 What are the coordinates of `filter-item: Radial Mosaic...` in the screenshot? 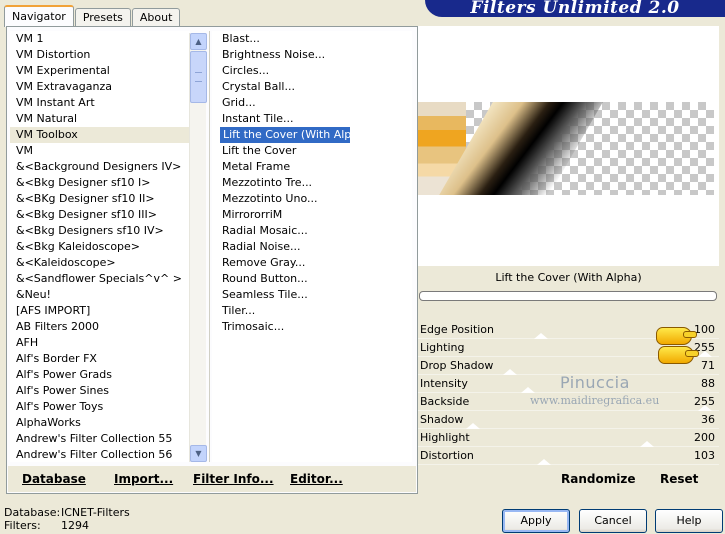 It's located at (312, 231).